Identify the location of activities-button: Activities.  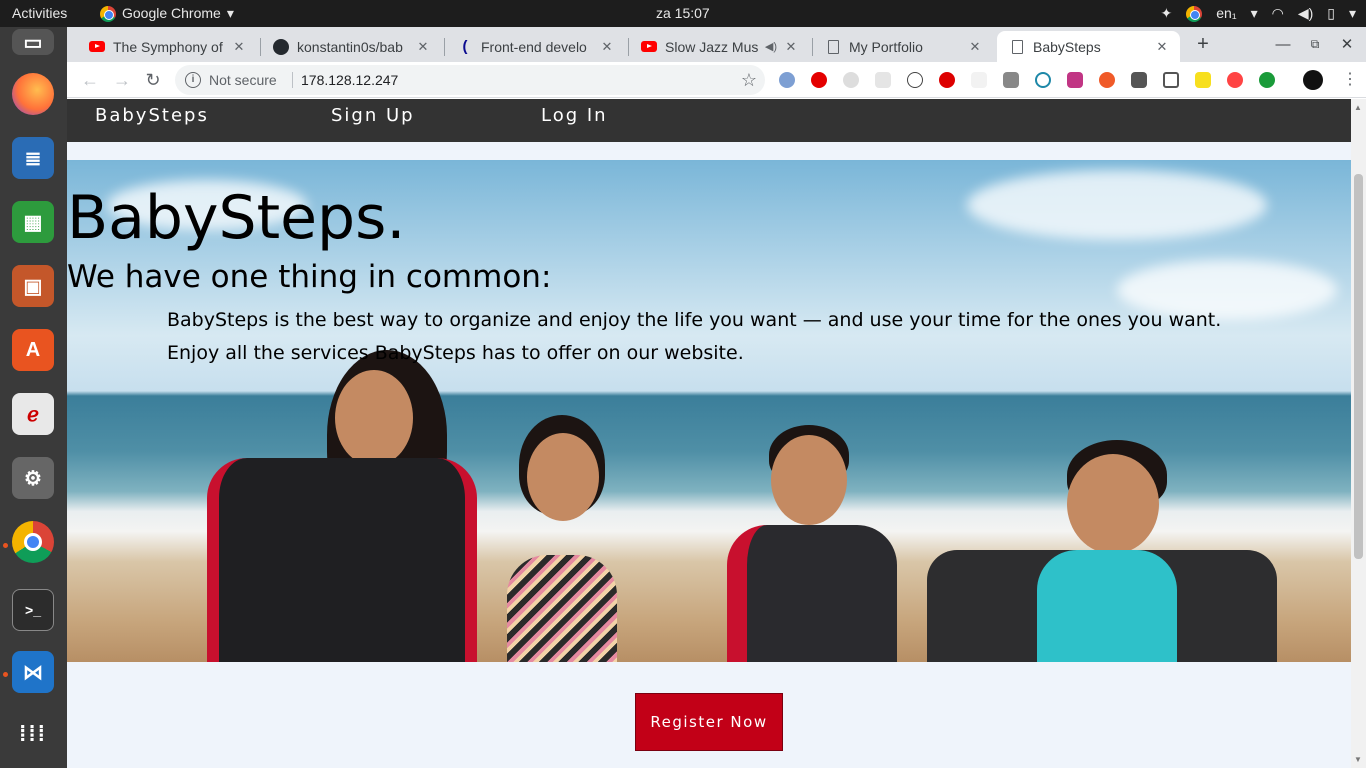
(39, 13).